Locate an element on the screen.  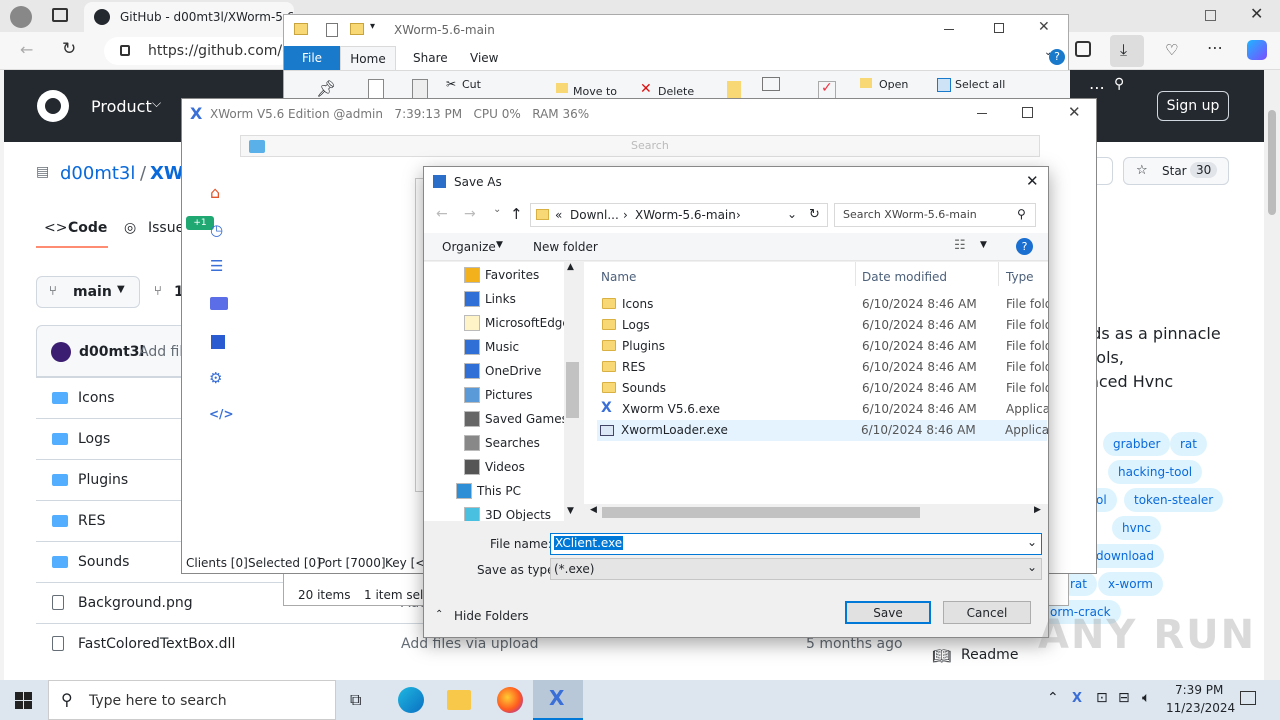
clock-date: 11/23/2024 is located at coordinates (1200, 708).